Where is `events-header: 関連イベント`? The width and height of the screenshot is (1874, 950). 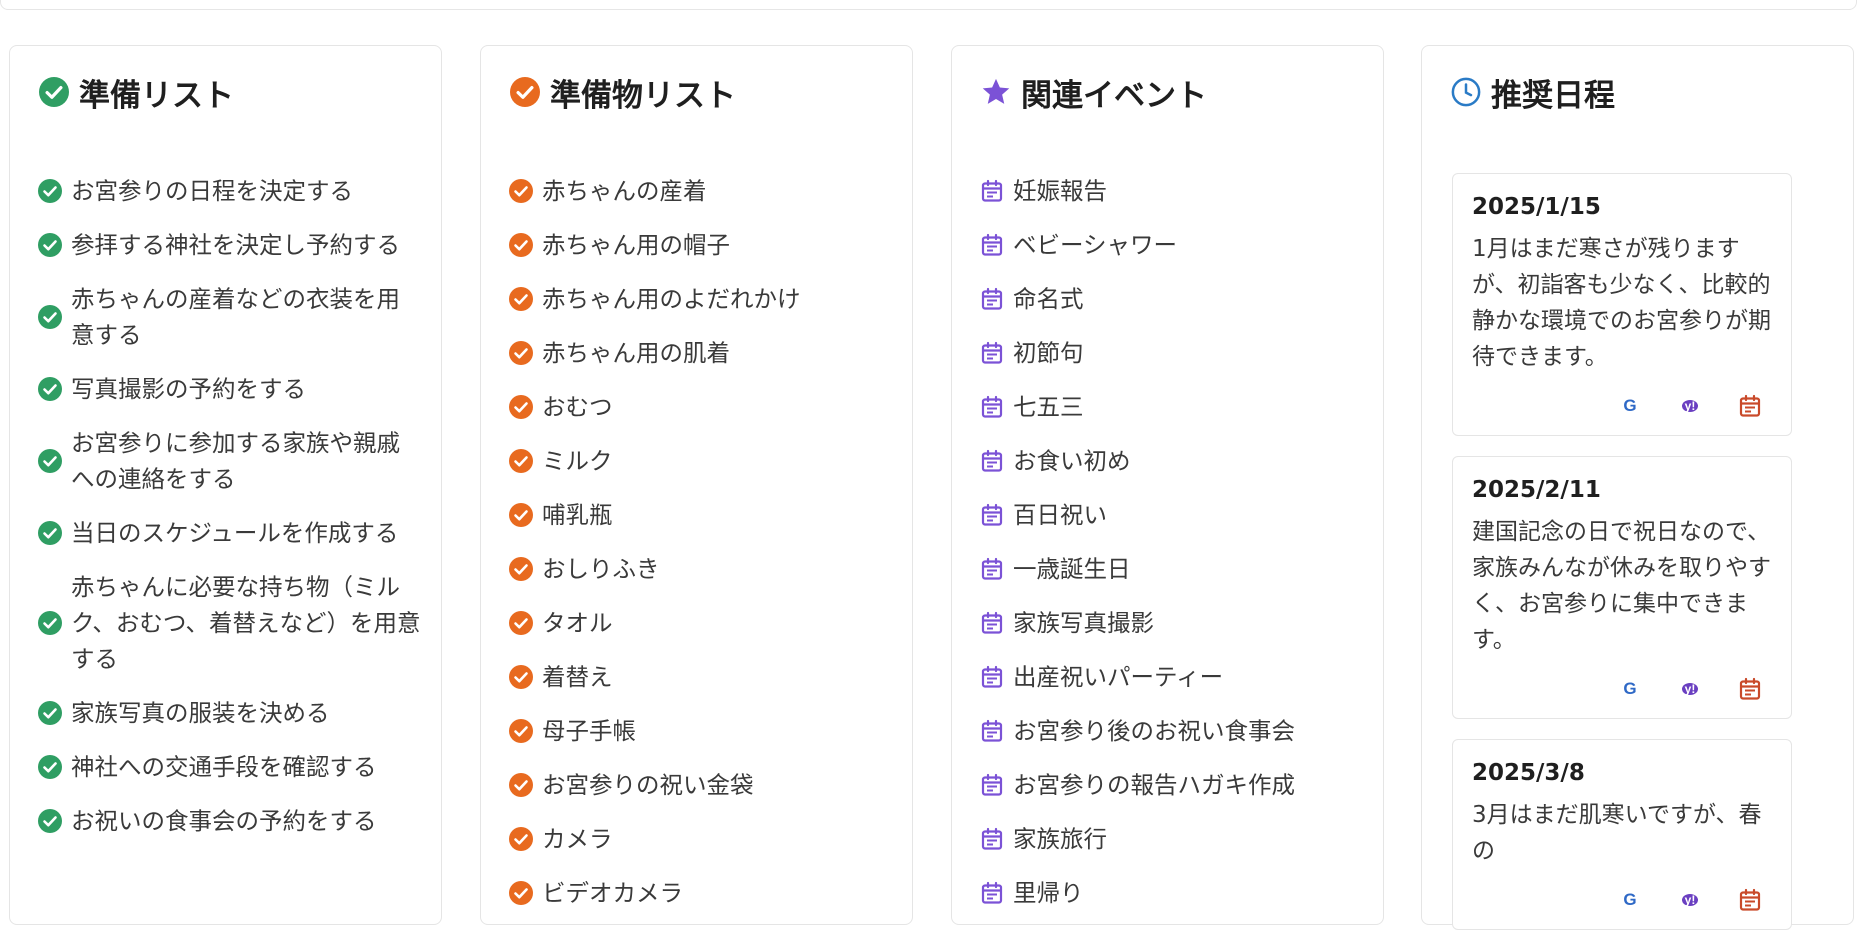
events-header: 関連イベント is located at coordinates (1094, 93).